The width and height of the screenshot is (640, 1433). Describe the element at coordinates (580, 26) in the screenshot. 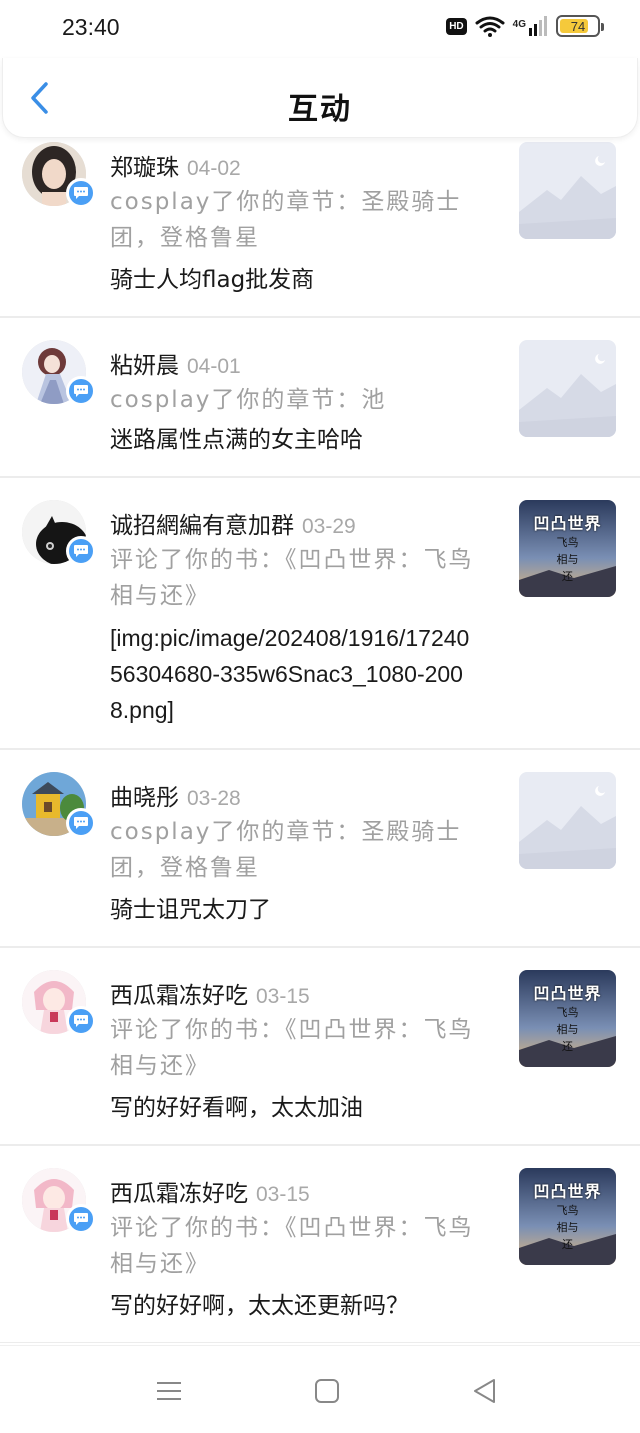

I see `battery-icon: 74` at that location.